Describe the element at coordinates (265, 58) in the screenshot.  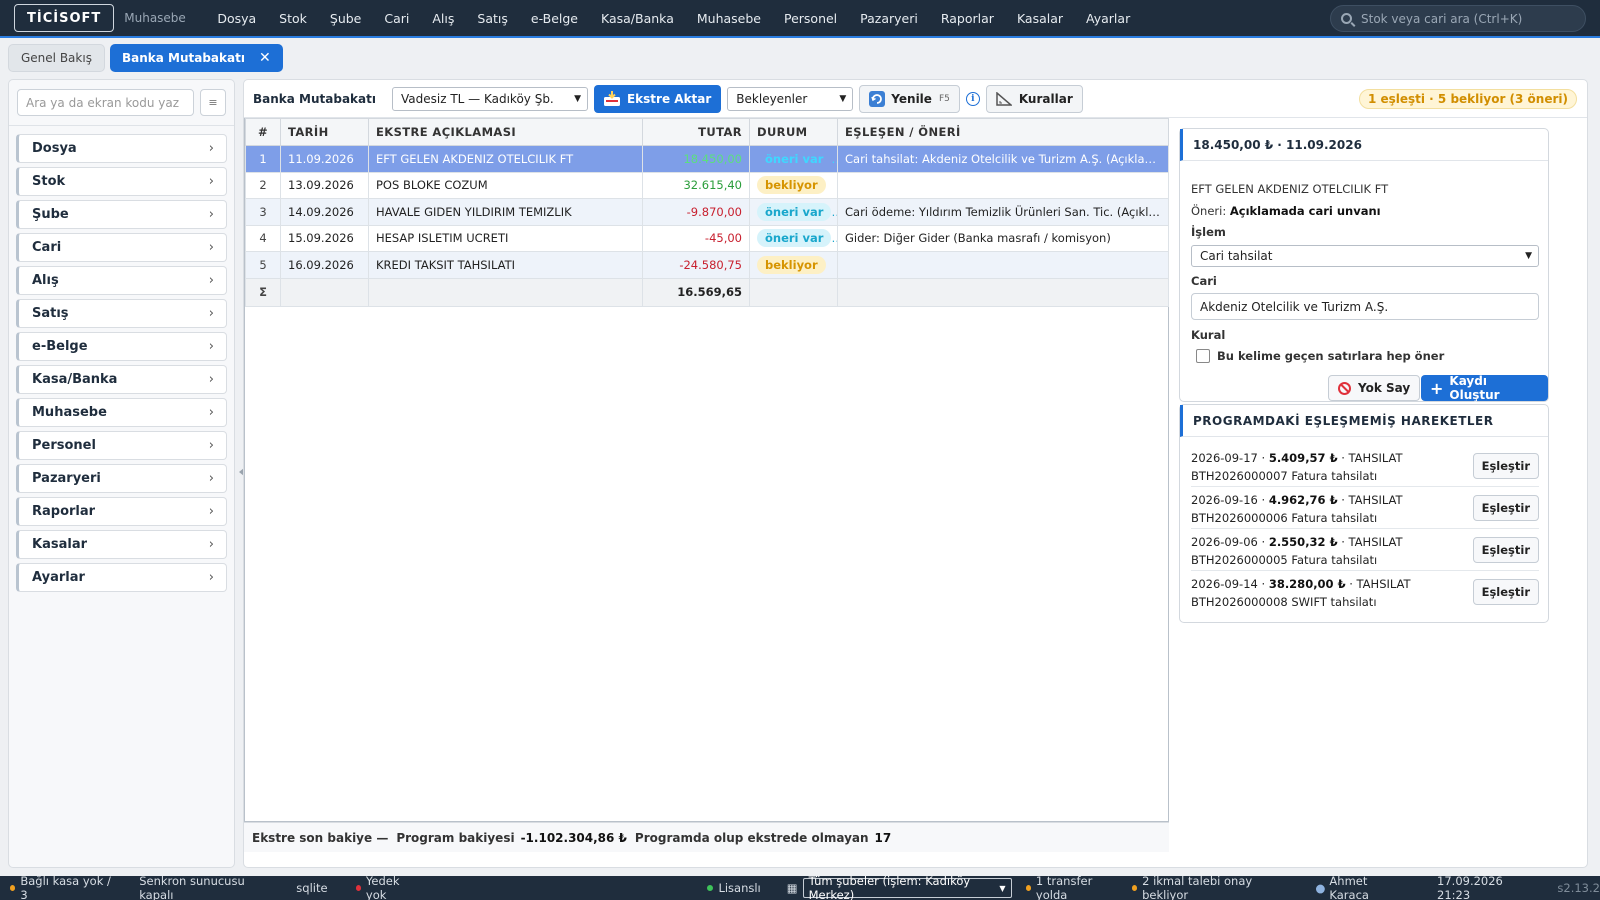
I see `close-icon: ✕` at that location.